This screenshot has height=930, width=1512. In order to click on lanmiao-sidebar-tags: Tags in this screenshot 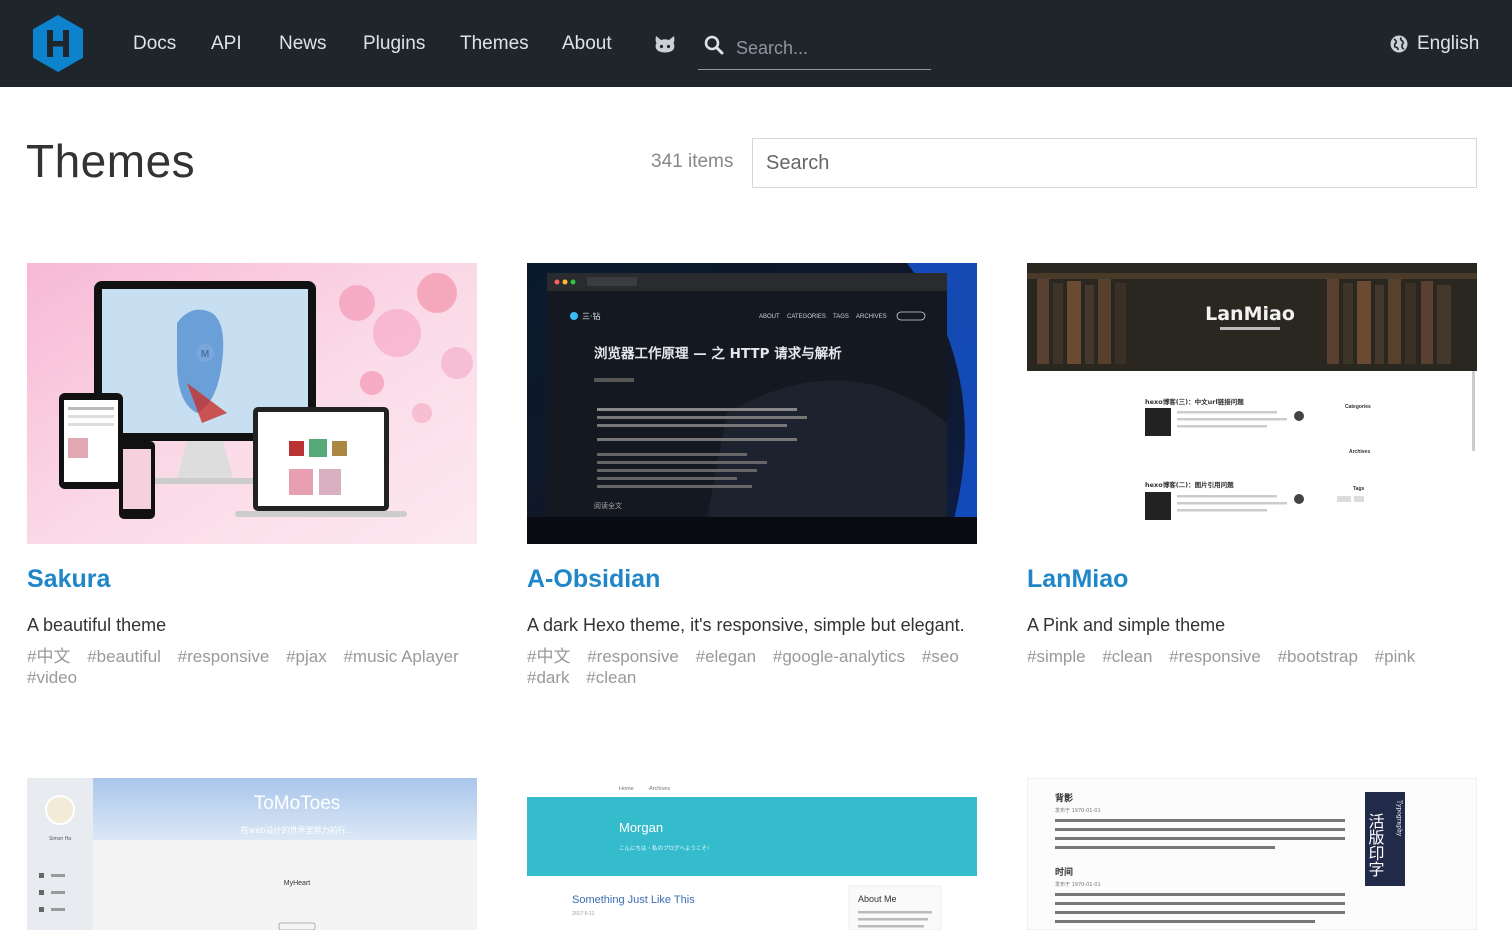, I will do `click(1359, 489)`.